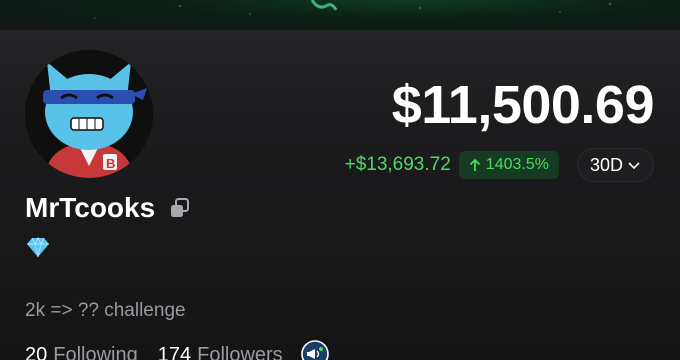 The height and width of the screenshot is (360, 680). What do you see at coordinates (397, 164) in the screenshot?
I see `pnl-amount: +$13,693.72` at bounding box center [397, 164].